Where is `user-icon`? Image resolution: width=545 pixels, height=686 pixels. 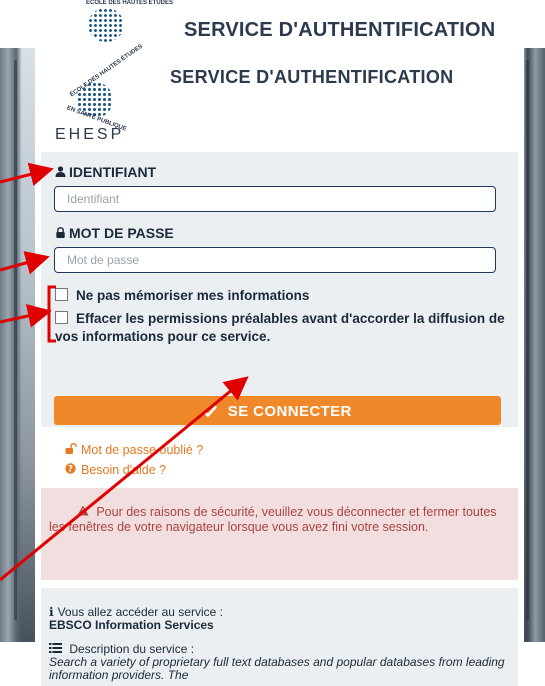 user-icon is located at coordinates (62, 173).